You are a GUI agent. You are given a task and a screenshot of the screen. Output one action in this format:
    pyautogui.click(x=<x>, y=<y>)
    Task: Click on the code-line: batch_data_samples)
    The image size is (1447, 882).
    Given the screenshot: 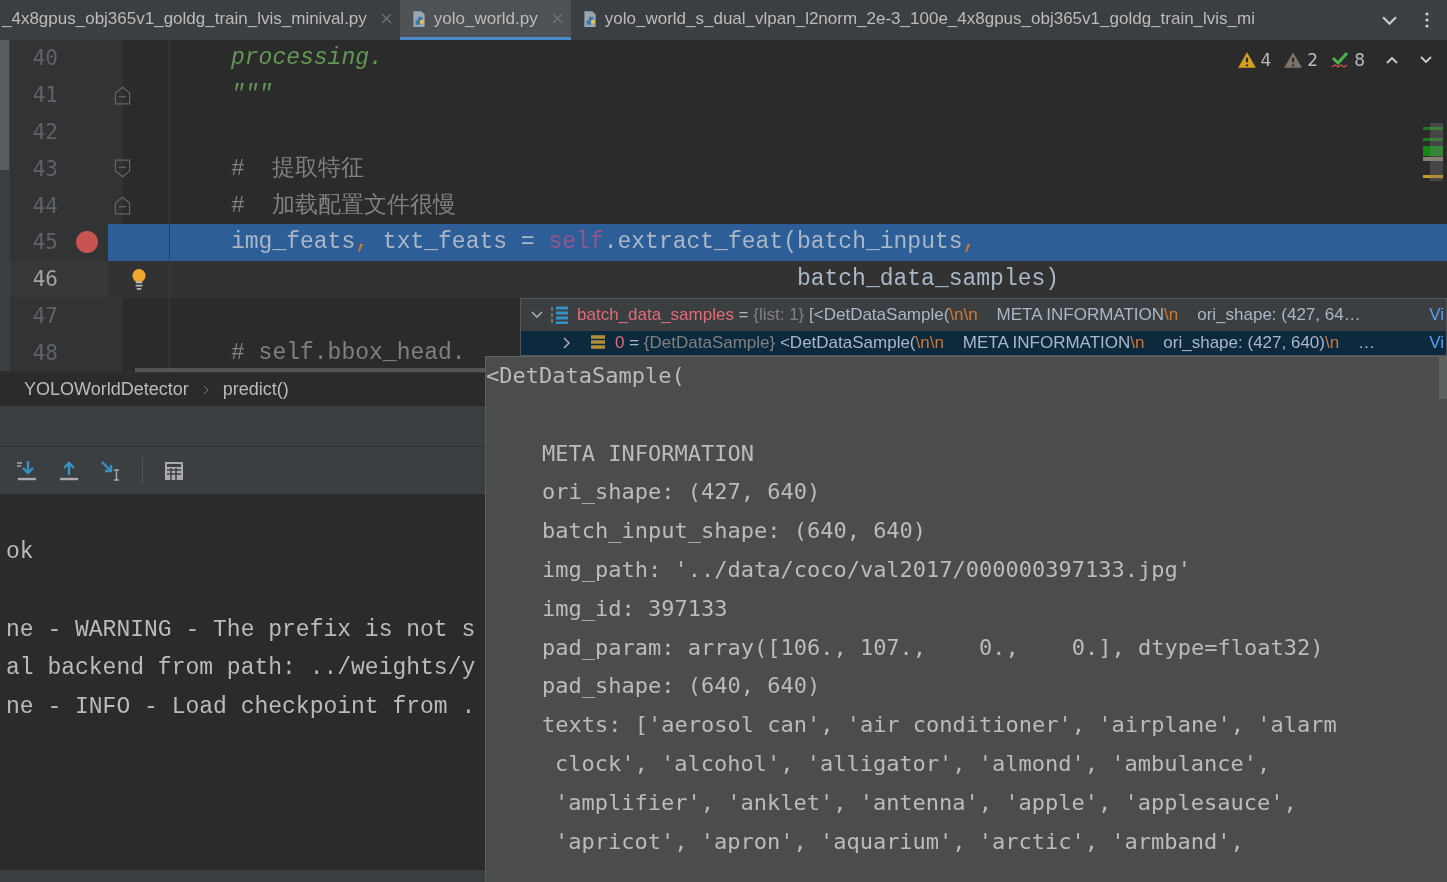 What is the action you would take?
    pyautogui.click(x=927, y=279)
    